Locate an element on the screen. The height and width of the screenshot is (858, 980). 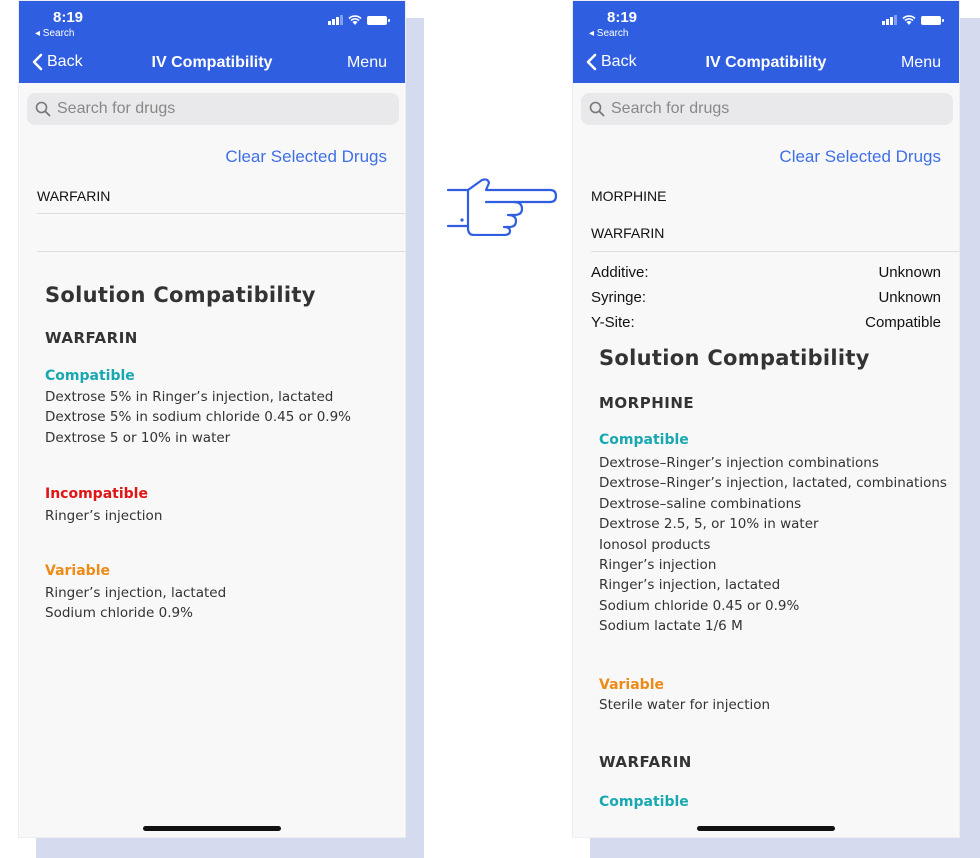
pointing-hand-icon is located at coordinates (502, 207).